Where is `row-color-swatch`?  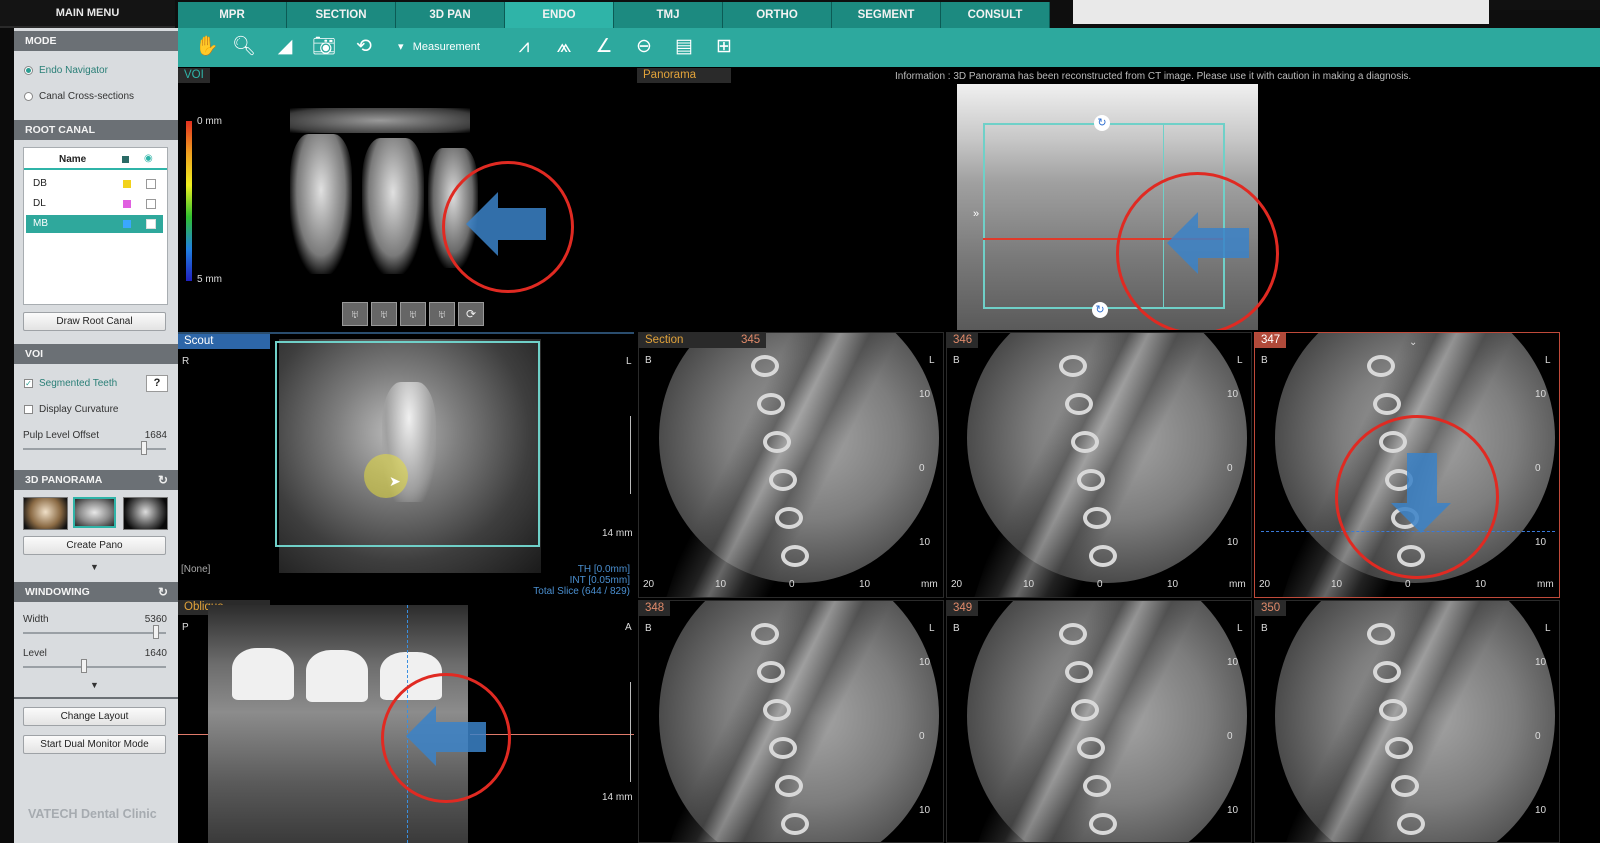 row-color-swatch is located at coordinates (127, 204).